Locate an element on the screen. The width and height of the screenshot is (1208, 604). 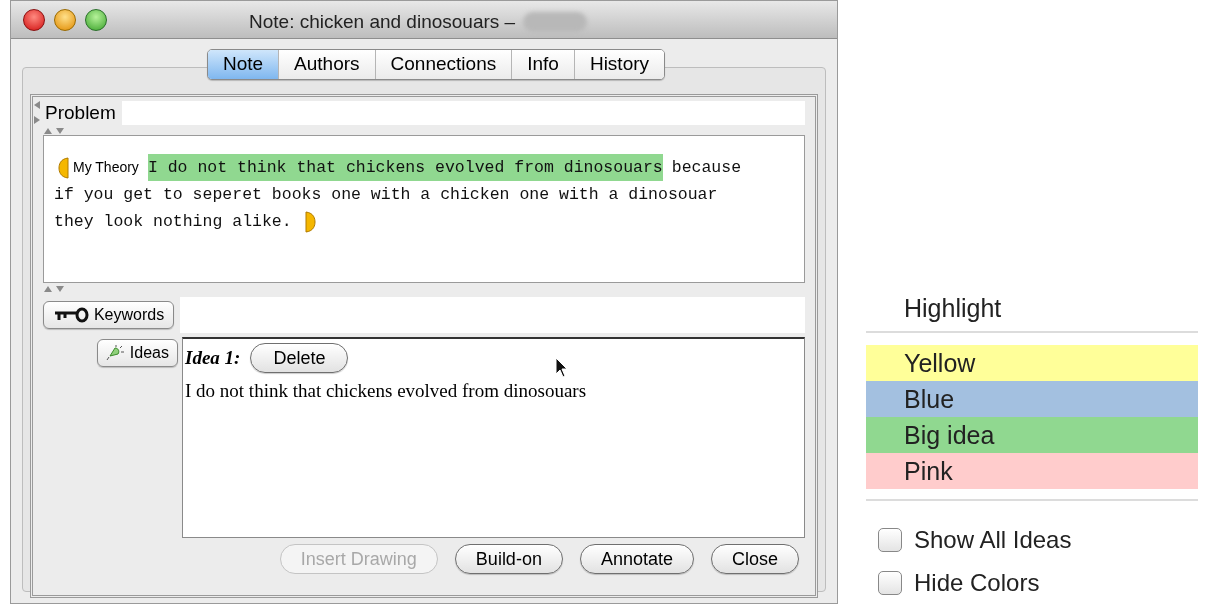
idea-title: Idea 1: is located at coordinates (213, 357).